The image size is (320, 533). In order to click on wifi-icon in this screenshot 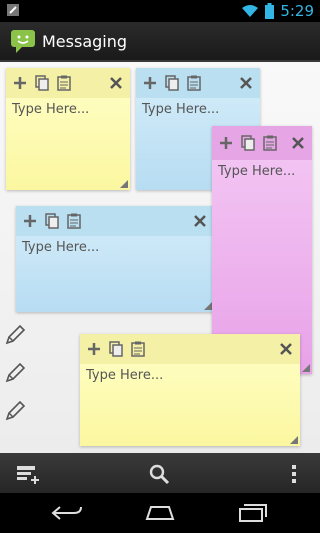, I will do `click(250, 11)`.